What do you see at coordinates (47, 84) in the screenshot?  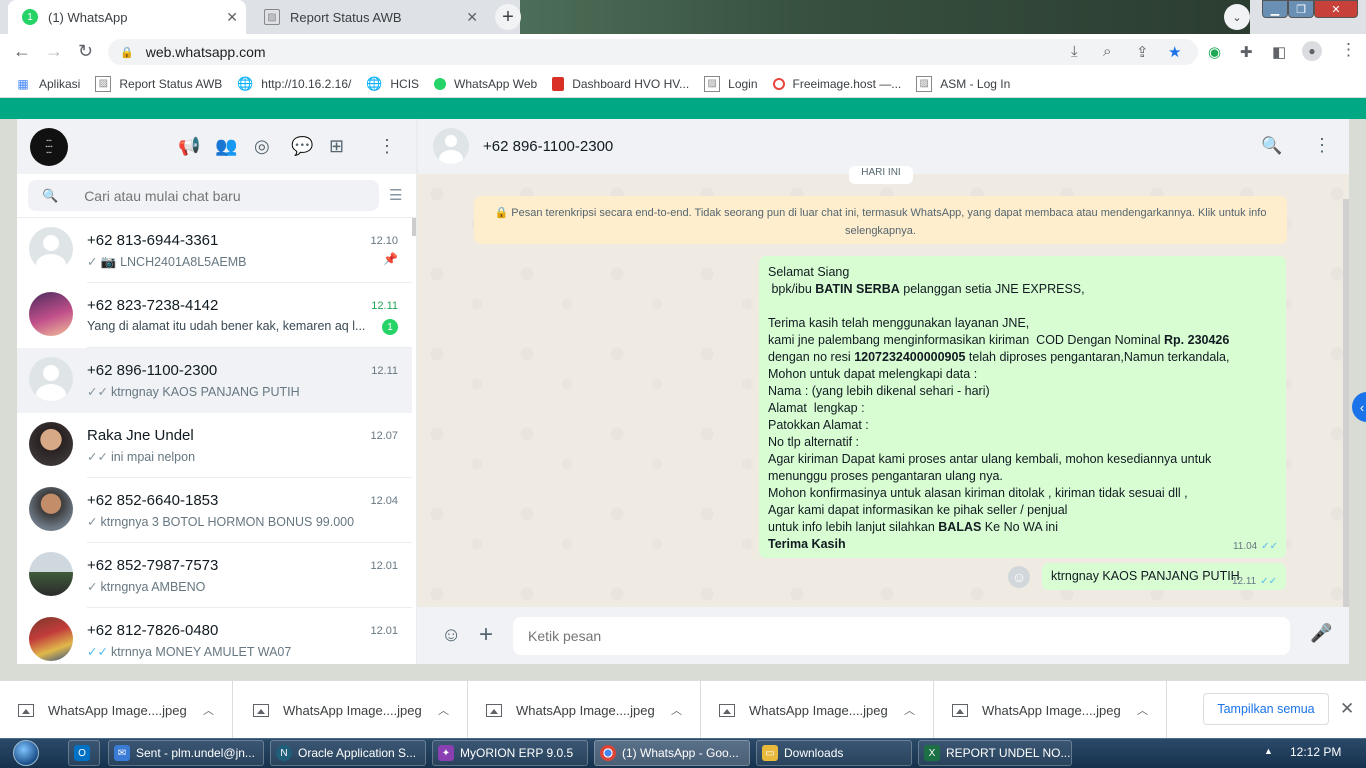 I see `bookmark-aplikasi: ▦ Aplikasi` at bounding box center [47, 84].